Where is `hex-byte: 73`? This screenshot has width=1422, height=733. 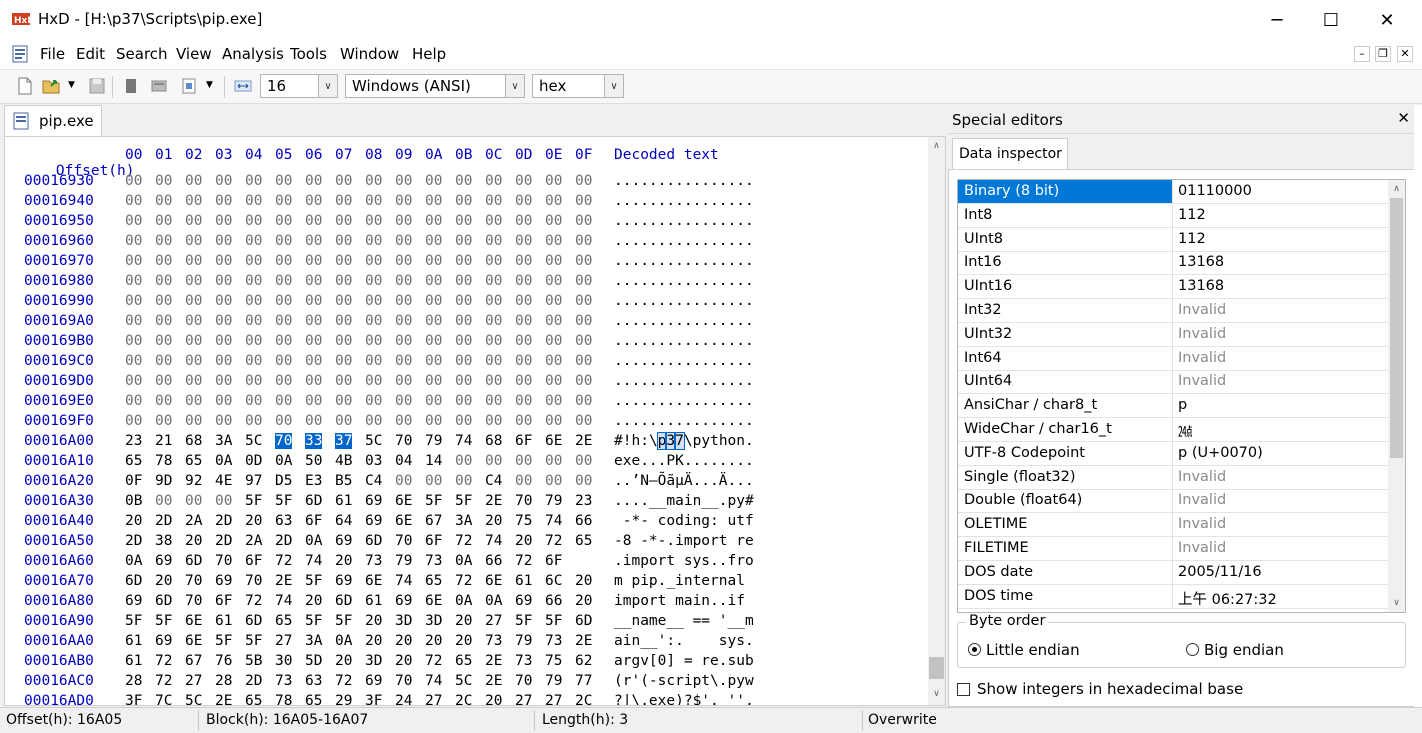
hex-byte: 73 is located at coordinates (493, 641).